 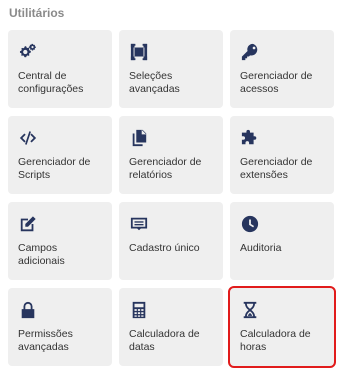 What do you see at coordinates (171, 241) in the screenshot?
I see `tile-cadastro-unico: Cadastro único` at bounding box center [171, 241].